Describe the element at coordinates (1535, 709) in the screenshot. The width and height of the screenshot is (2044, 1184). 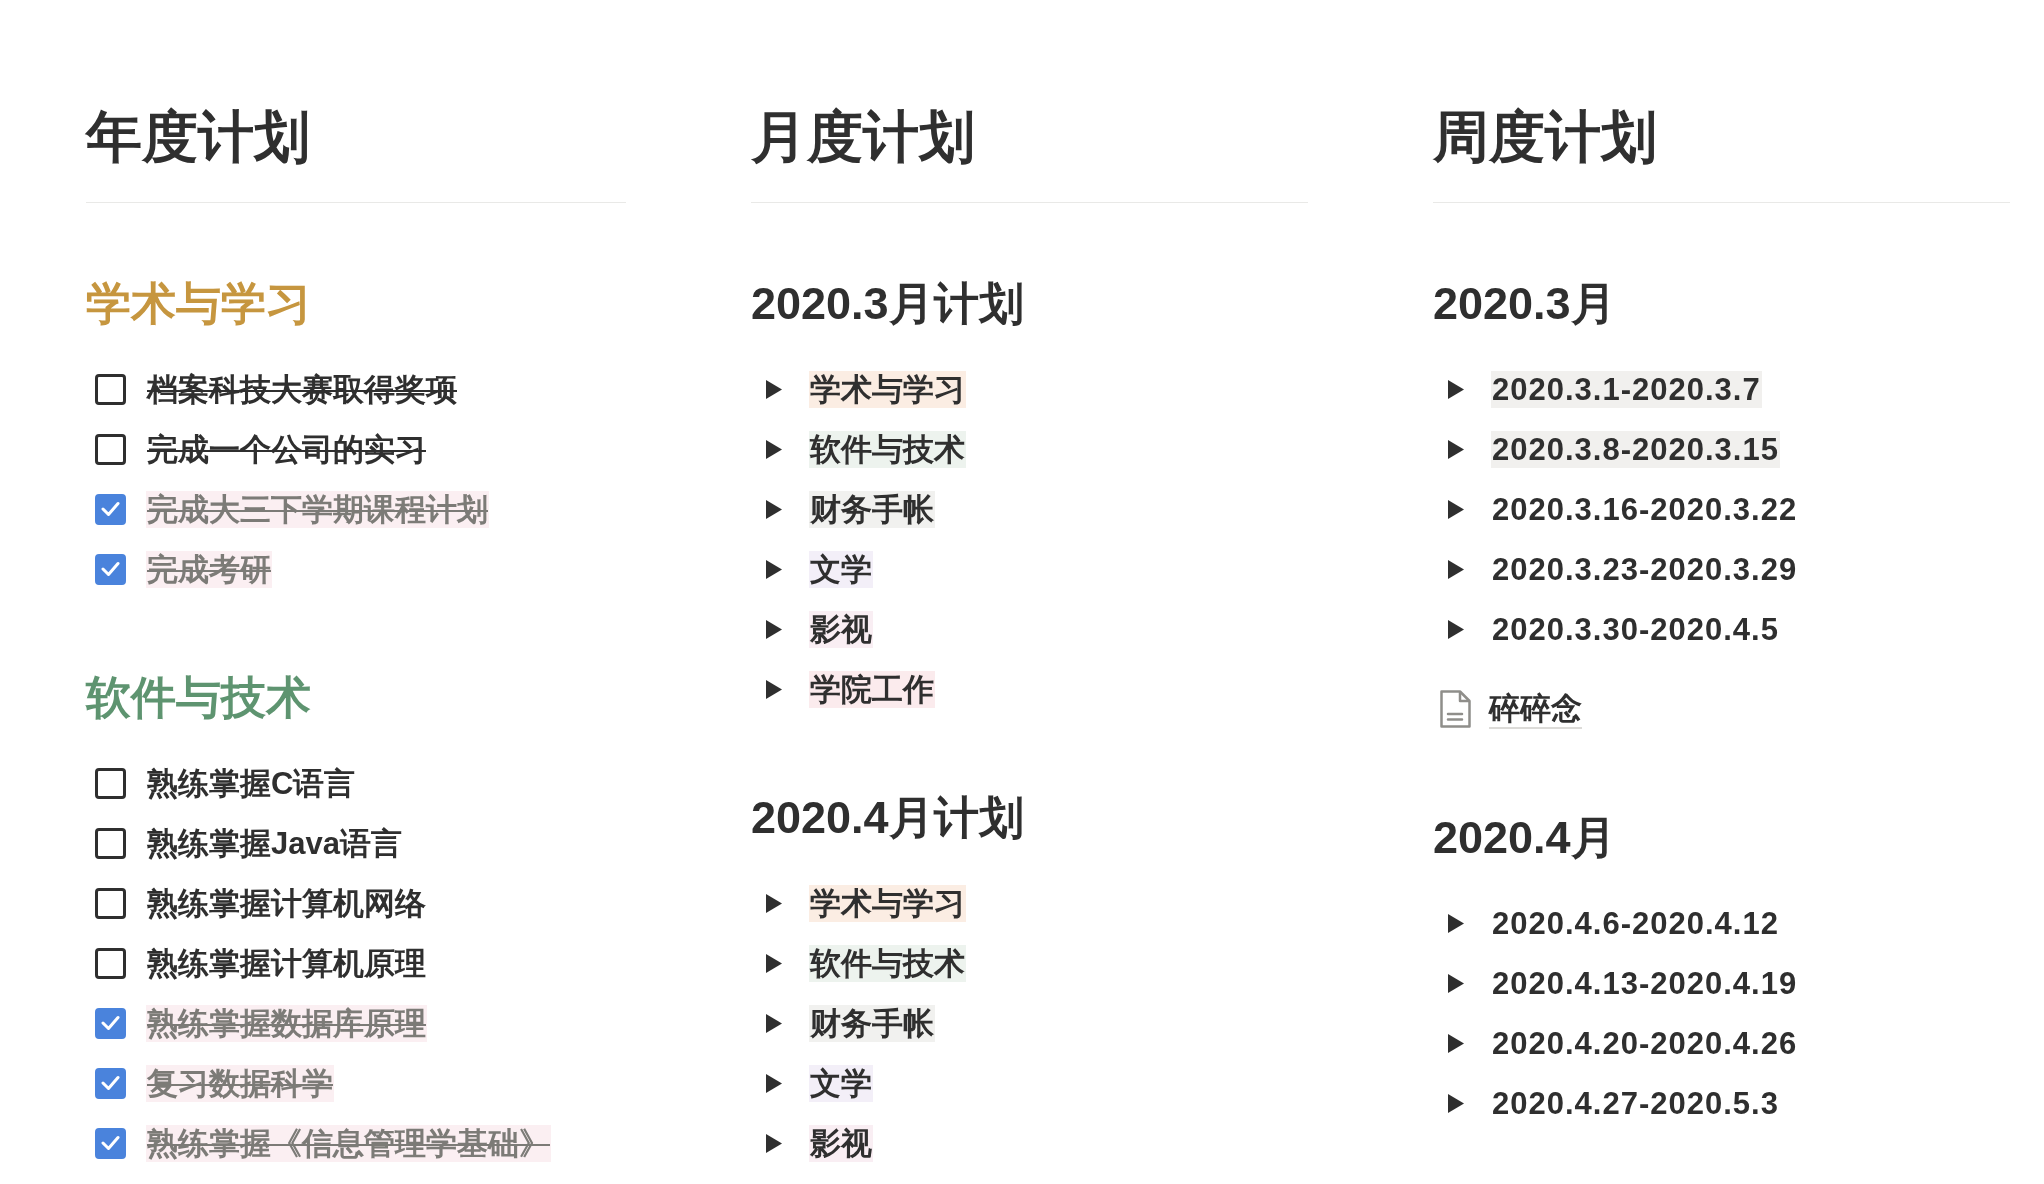
I see `page-link: 碎碎念` at that location.